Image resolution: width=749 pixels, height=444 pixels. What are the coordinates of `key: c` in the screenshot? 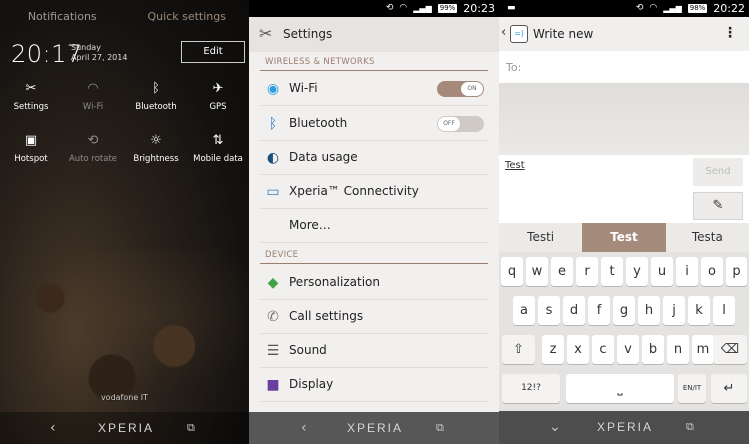 It's located at (603, 349).